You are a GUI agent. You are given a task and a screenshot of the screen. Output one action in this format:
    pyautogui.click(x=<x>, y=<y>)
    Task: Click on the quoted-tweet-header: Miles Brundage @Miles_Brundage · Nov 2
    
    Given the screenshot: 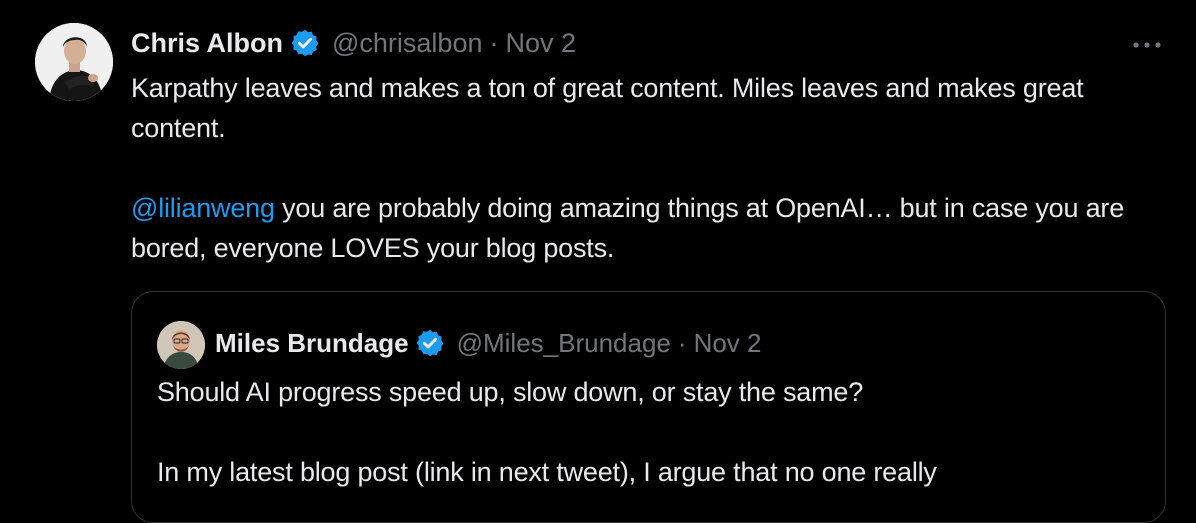 What is the action you would take?
    pyautogui.click(x=488, y=343)
    